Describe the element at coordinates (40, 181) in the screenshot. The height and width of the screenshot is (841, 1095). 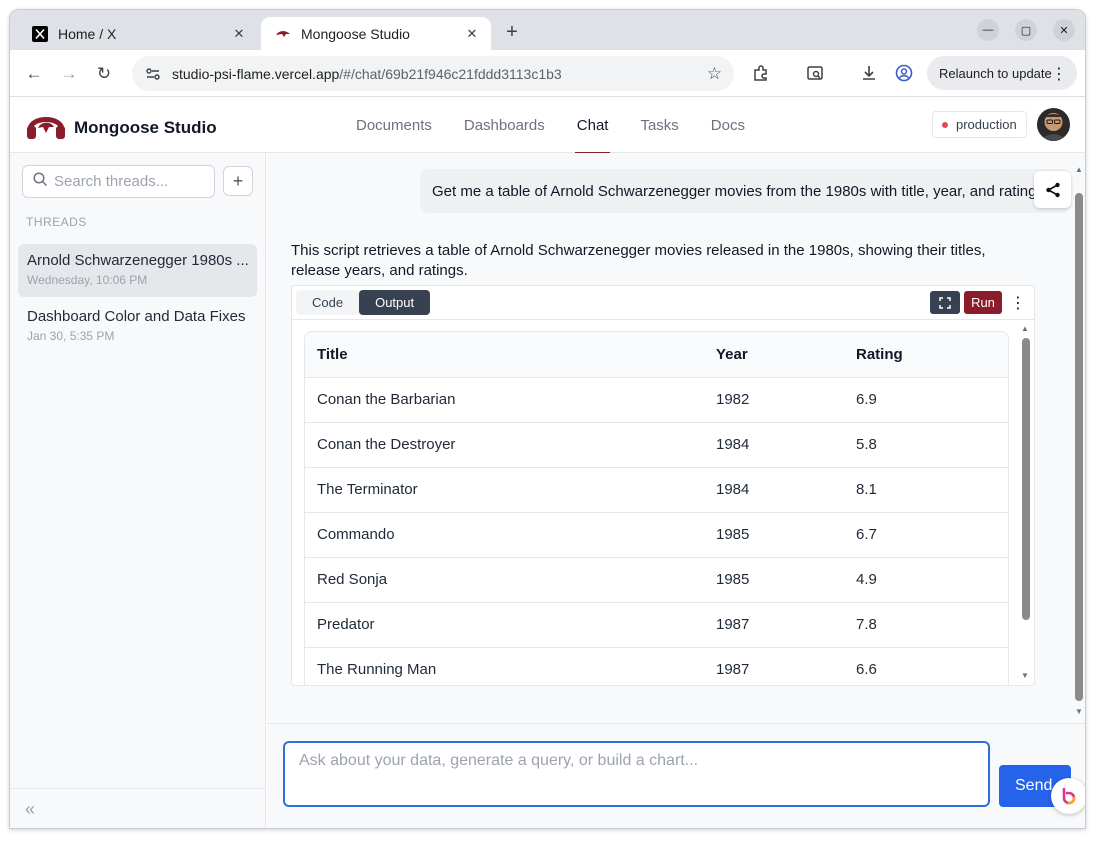
I see `search-icon` at that location.